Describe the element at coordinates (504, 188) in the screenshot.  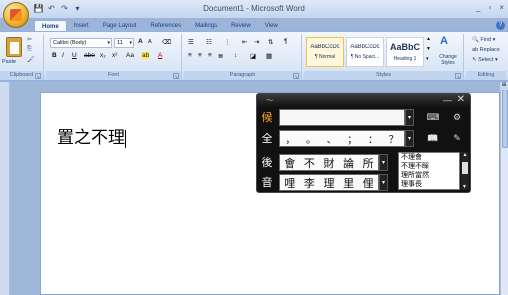
I see `vertical-scrollbar` at that location.